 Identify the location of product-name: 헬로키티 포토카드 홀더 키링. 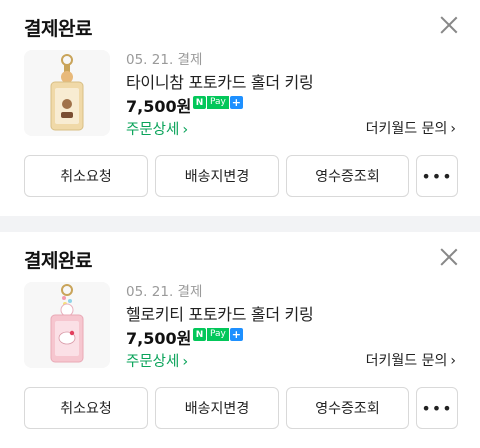
(220, 313).